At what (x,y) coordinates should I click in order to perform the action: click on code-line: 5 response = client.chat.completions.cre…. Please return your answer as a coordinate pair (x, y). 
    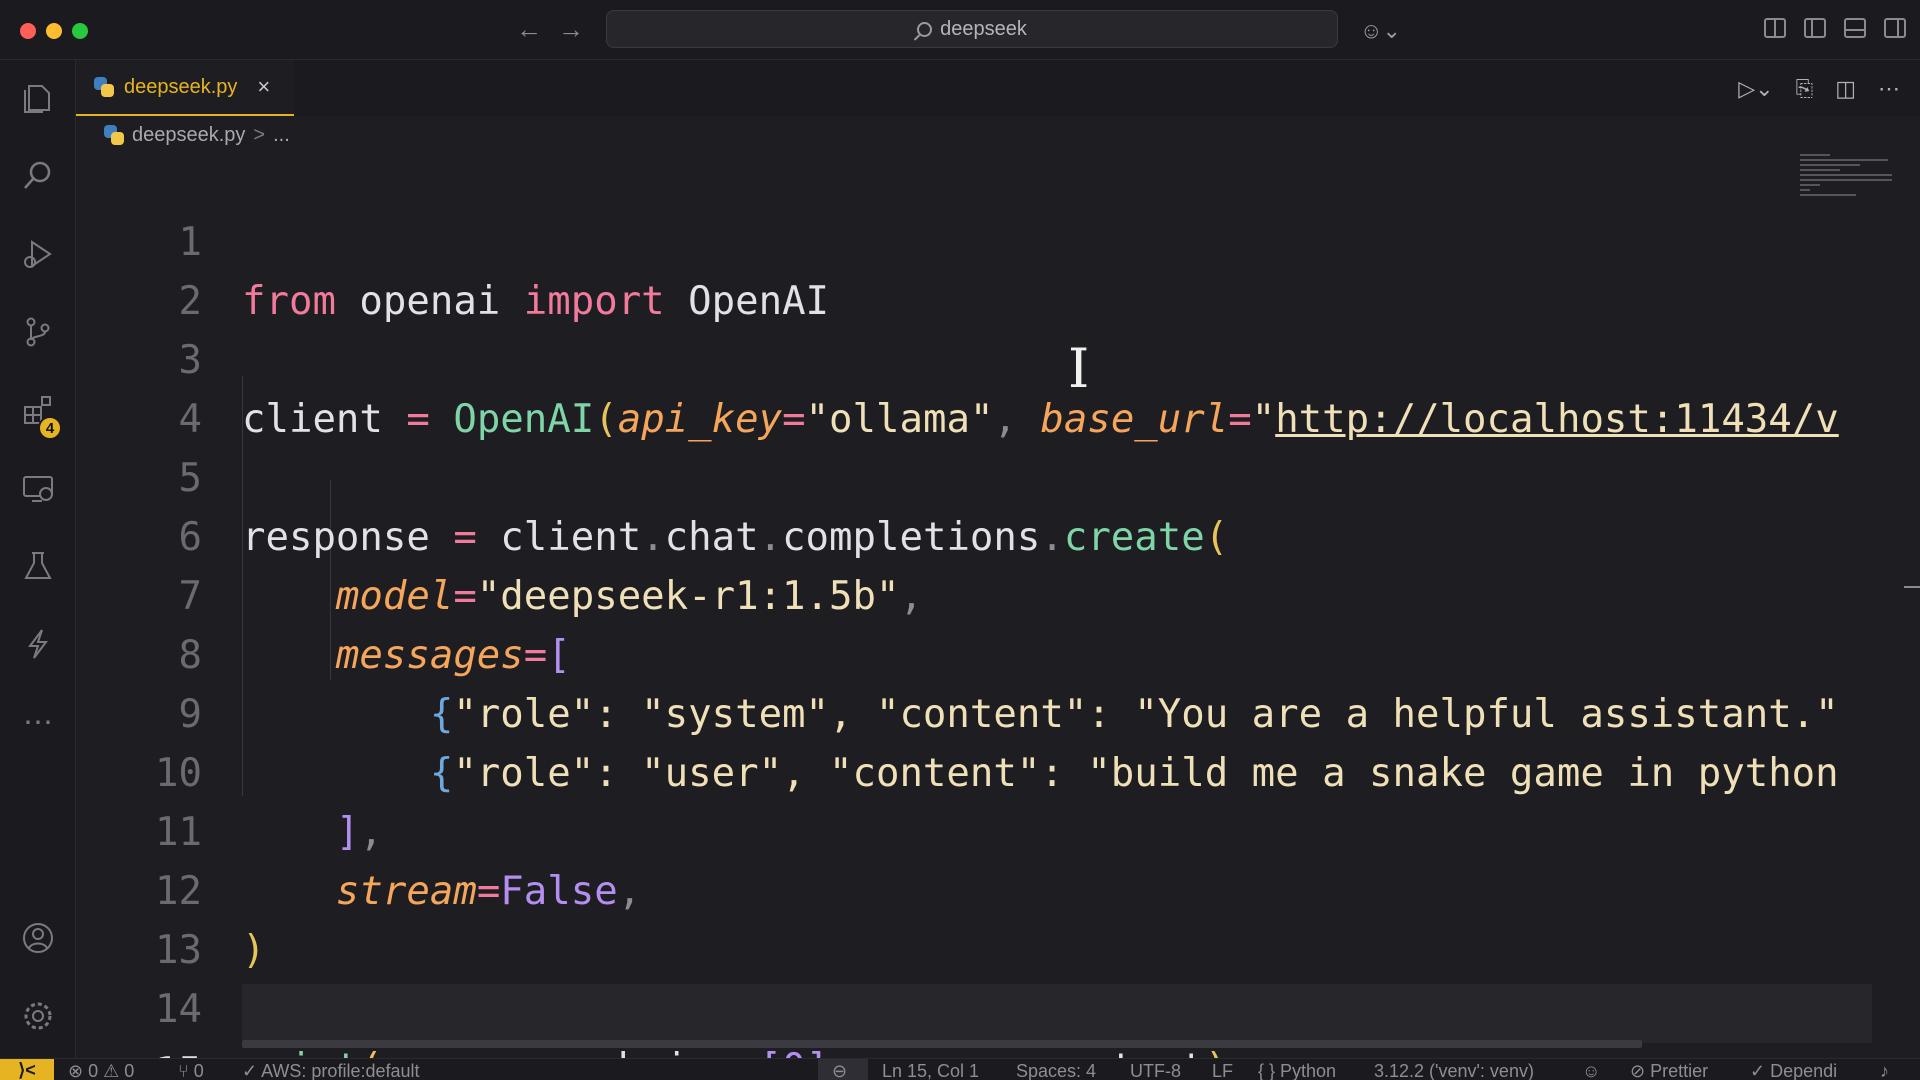
    Looking at the image, I should click on (936, 475).